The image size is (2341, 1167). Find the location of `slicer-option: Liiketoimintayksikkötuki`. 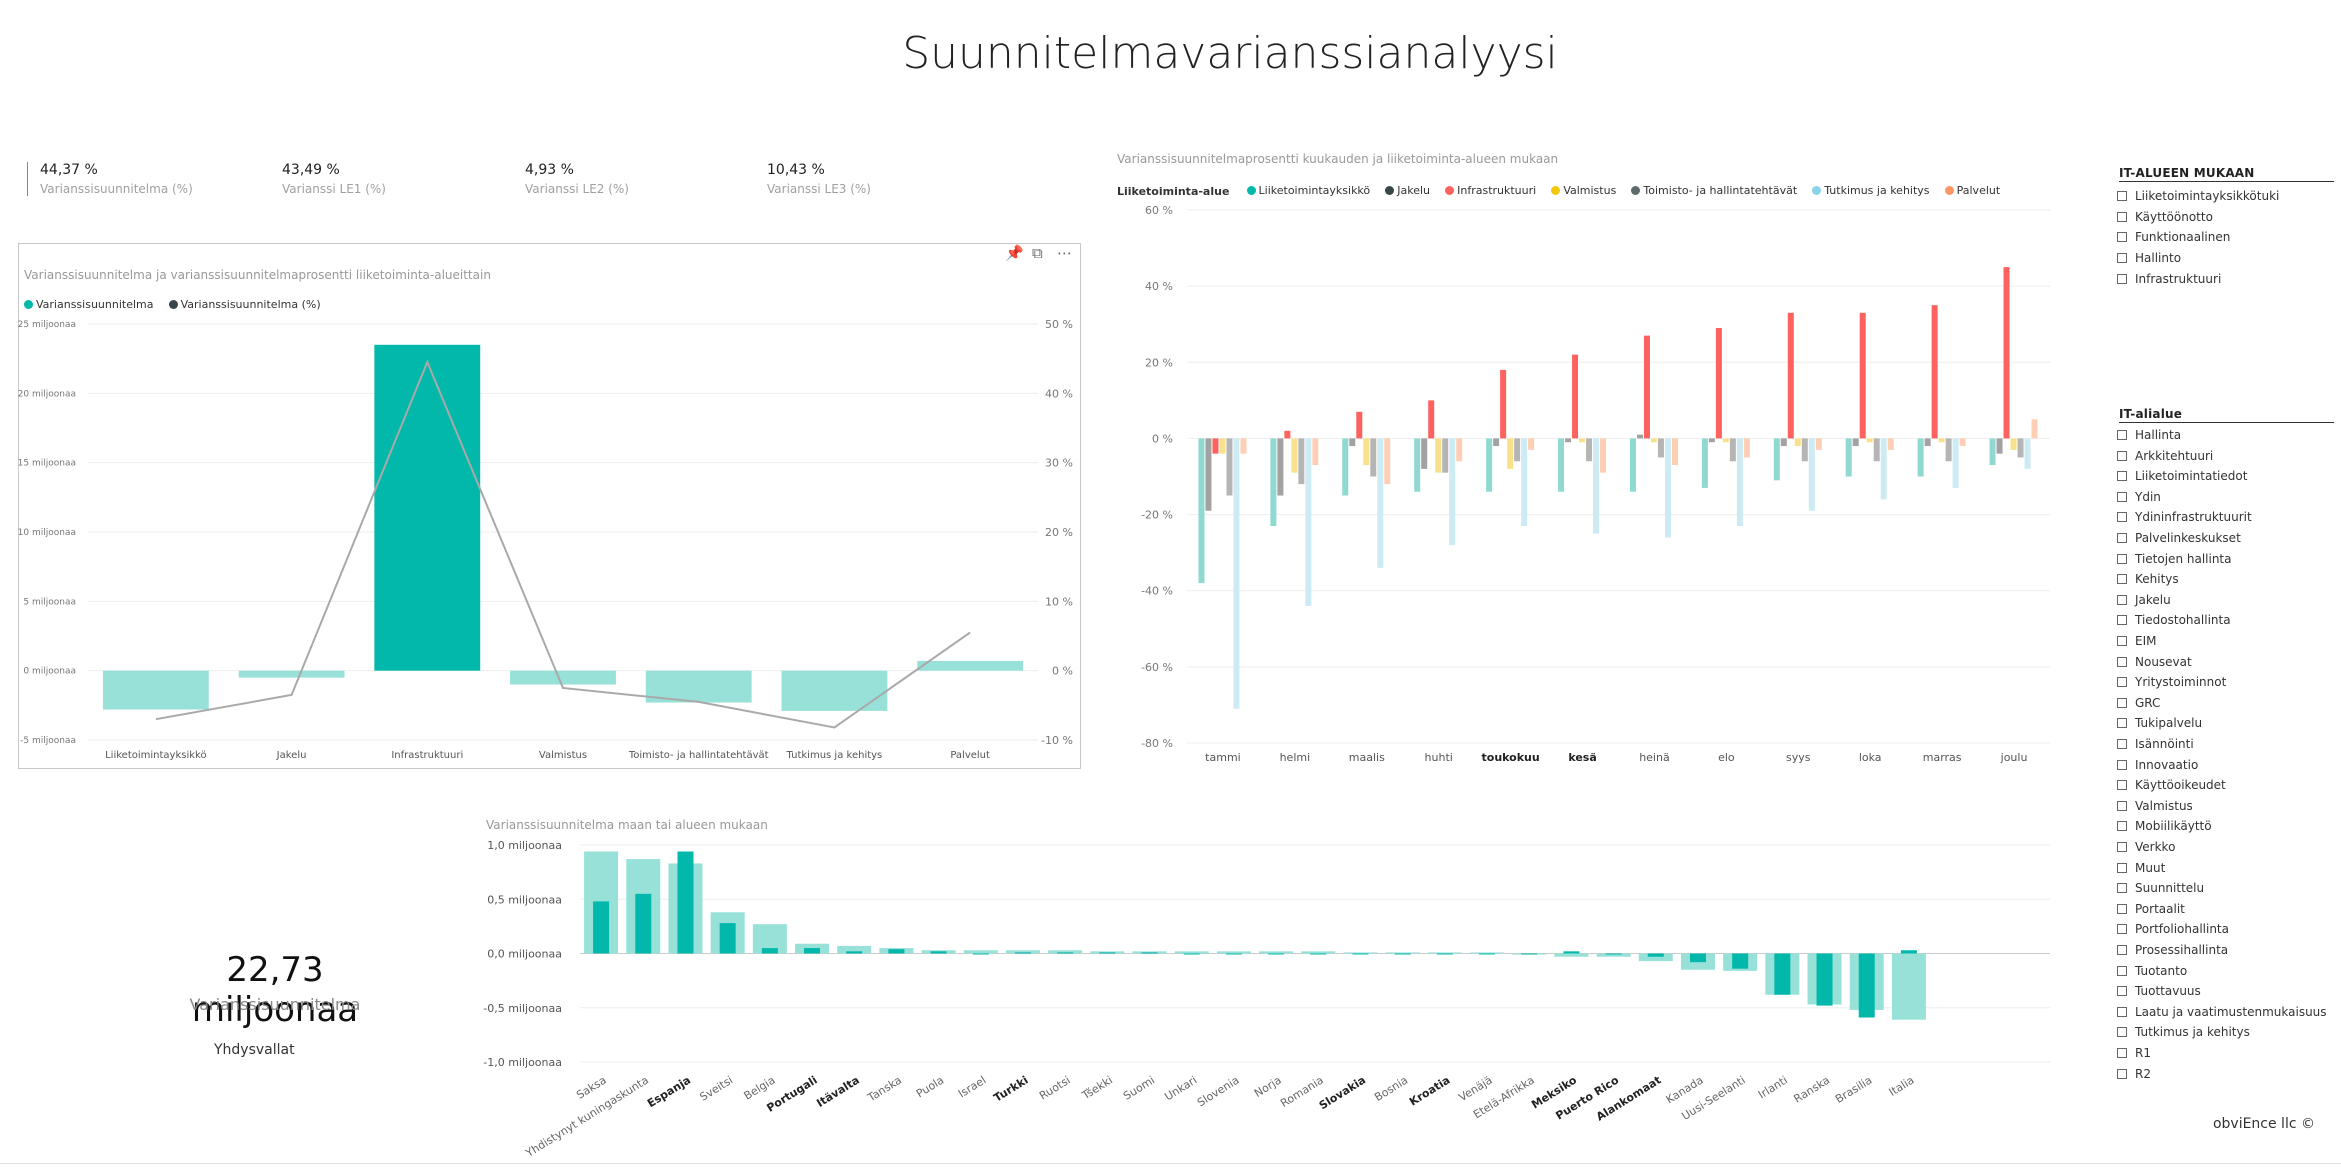

slicer-option: Liiketoimintayksikkötuki is located at coordinates (2198, 196).